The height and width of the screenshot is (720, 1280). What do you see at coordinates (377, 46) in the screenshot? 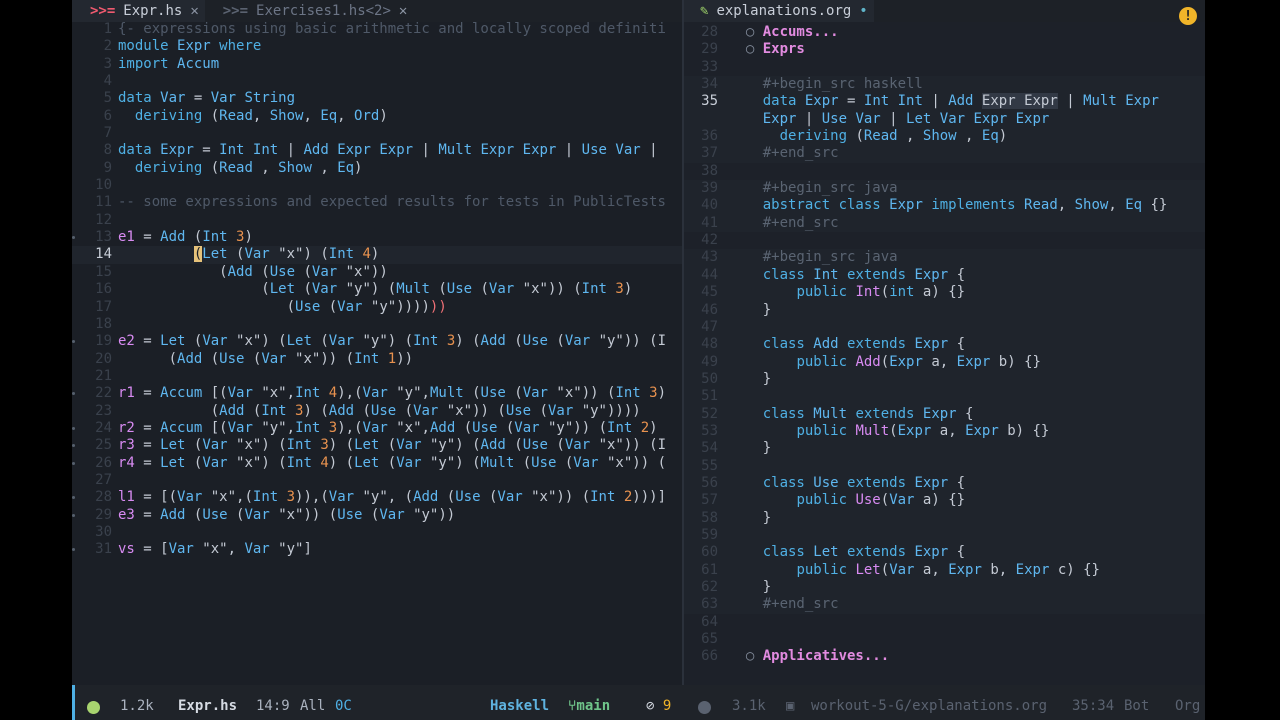
I see `code-line: 2 module Expr where` at bounding box center [377, 46].